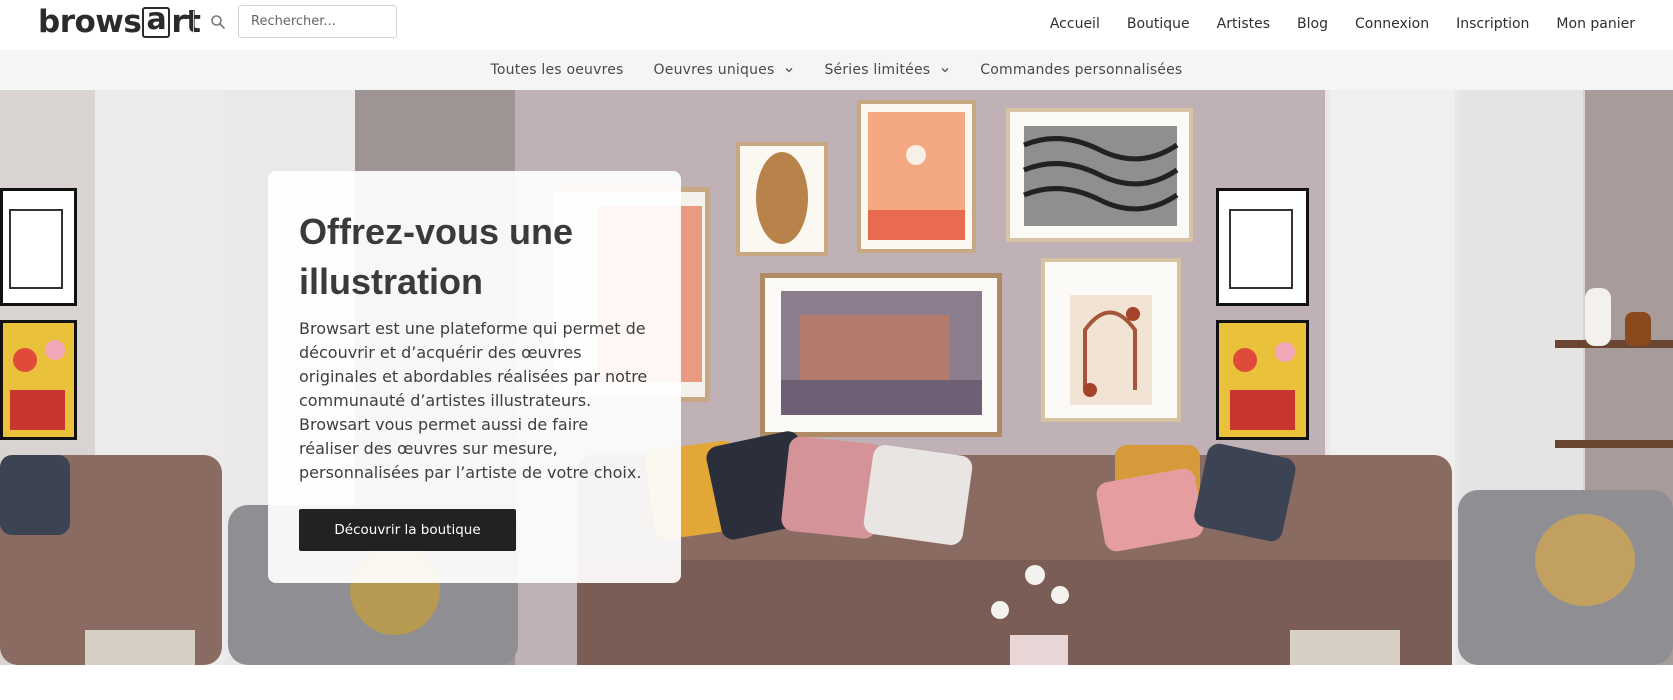 Image resolution: width=1673 pixels, height=700 pixels. What do you see at coordinates (474, 257) in the screenshot?
I see `hero-title: Offrez-vous une illustration` at bounding box center [474, 257].